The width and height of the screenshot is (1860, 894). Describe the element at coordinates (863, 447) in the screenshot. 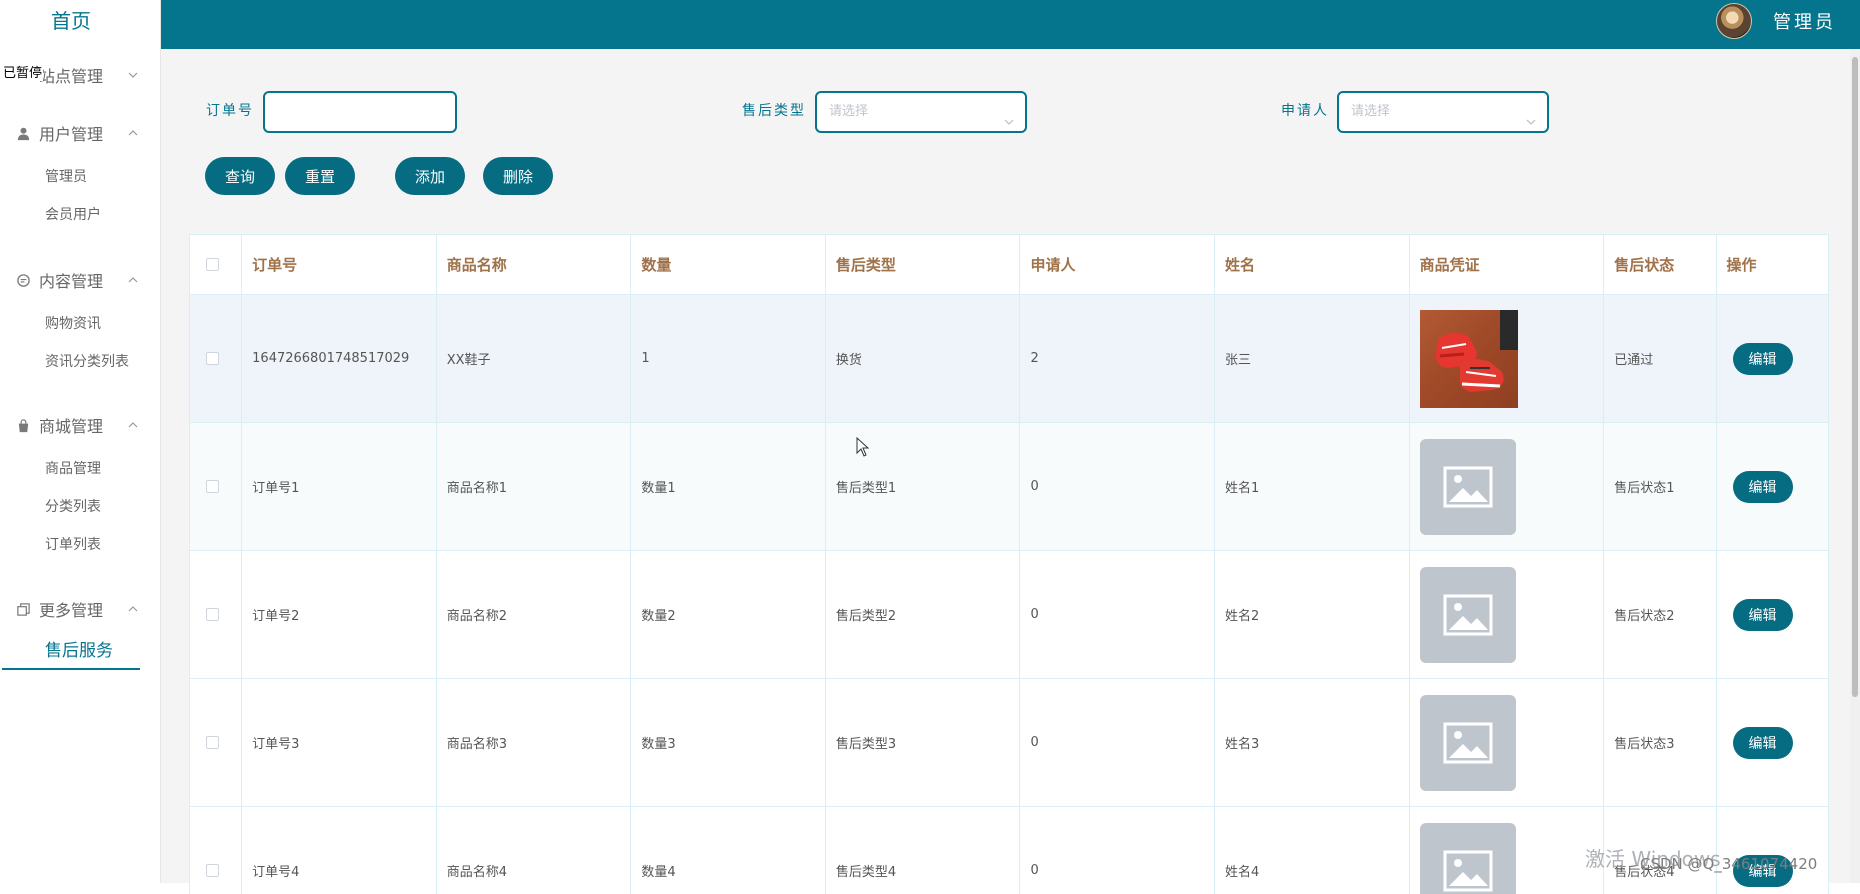

I see `mouse-cursor-icon` at that location.